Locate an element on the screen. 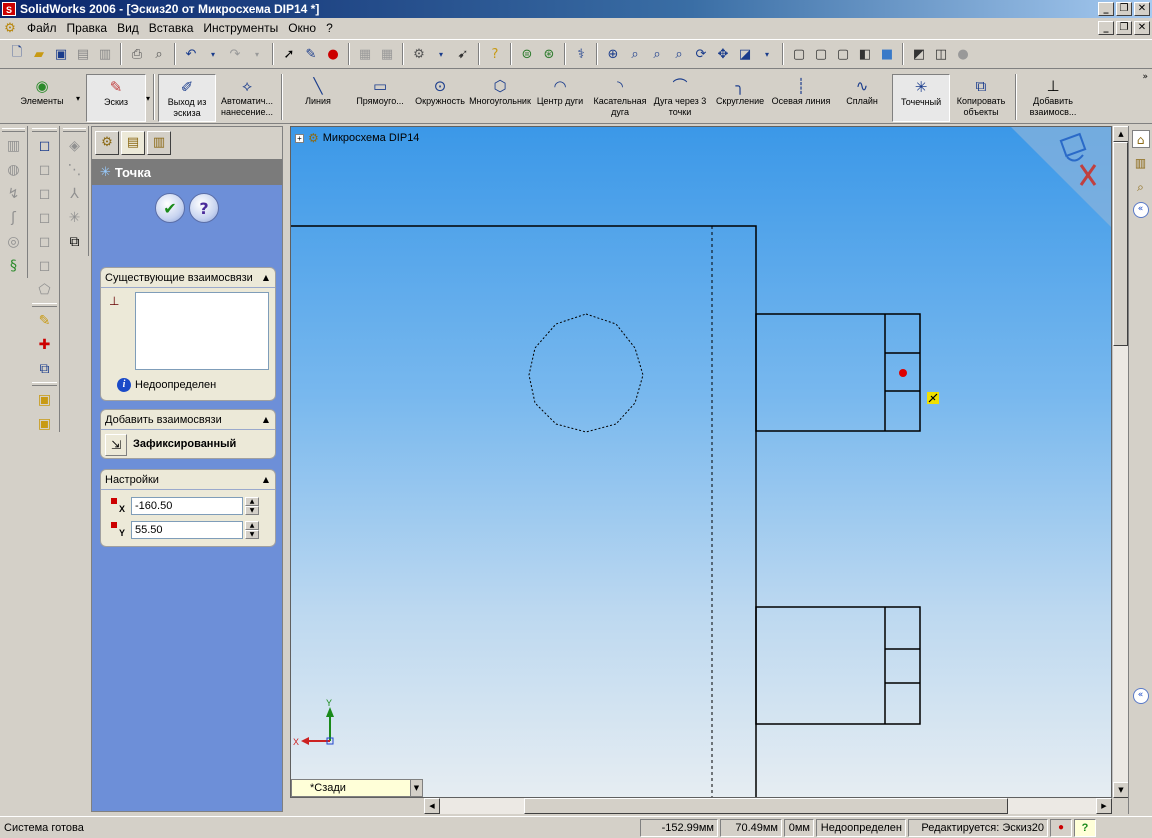  measure-icon: ⚕ is located at coordinates (581, 54).